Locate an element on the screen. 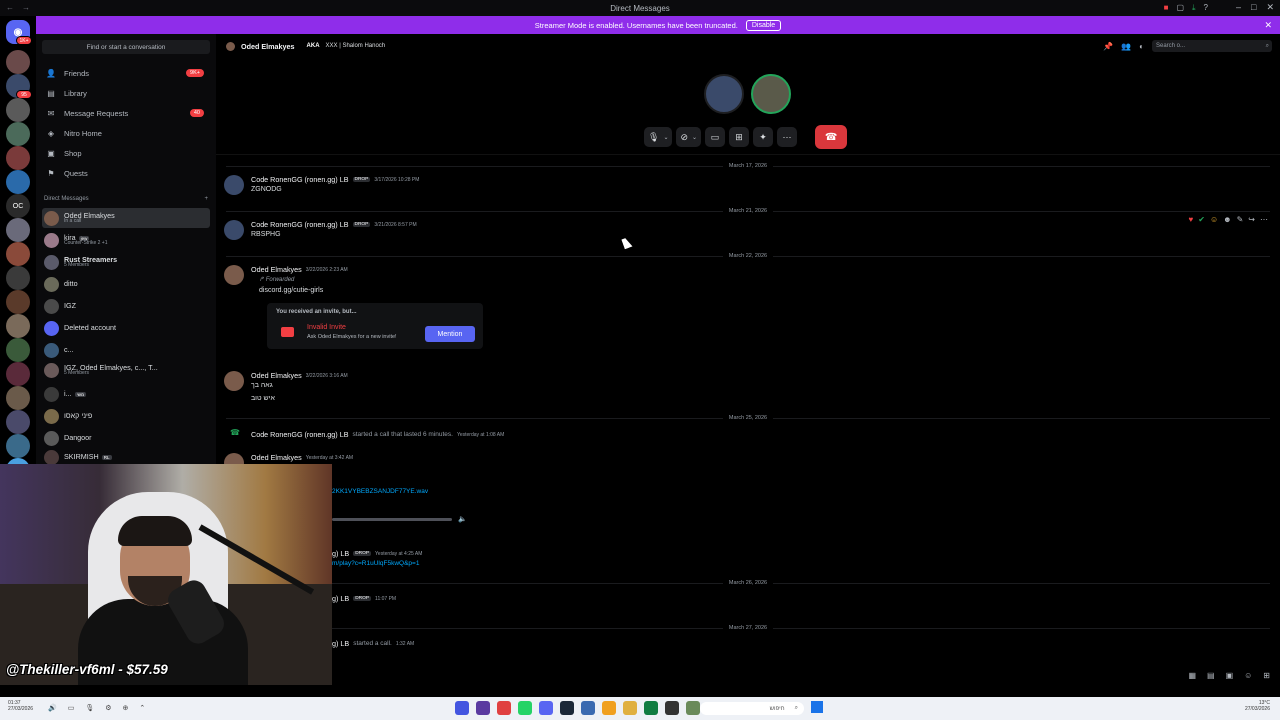 The image size is (1280, 720). pin-icon: 📌 is located at coordinates (1108, 46).